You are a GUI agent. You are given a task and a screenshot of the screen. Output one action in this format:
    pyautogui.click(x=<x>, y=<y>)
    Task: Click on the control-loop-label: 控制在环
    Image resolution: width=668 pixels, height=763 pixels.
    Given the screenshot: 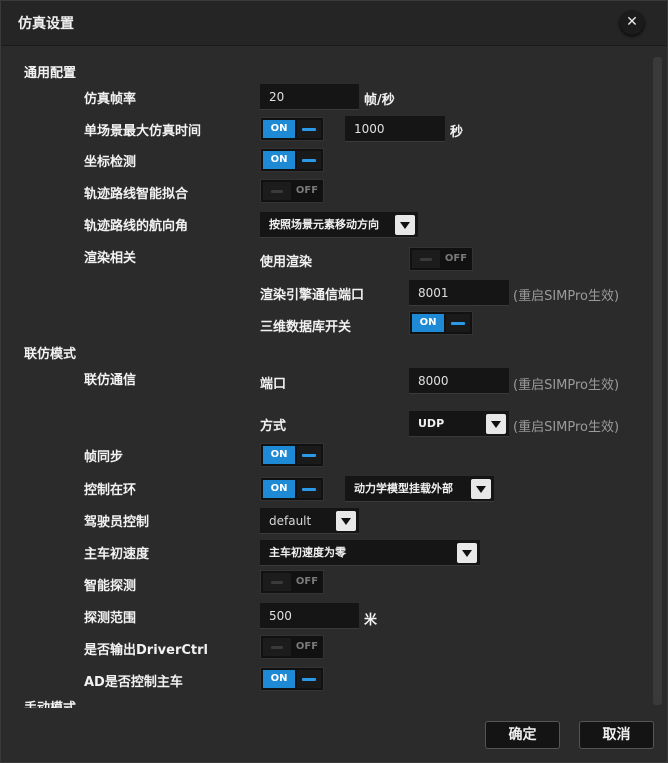 What is the action you would take?
    pyautogui.click(x=110, y=490)
    